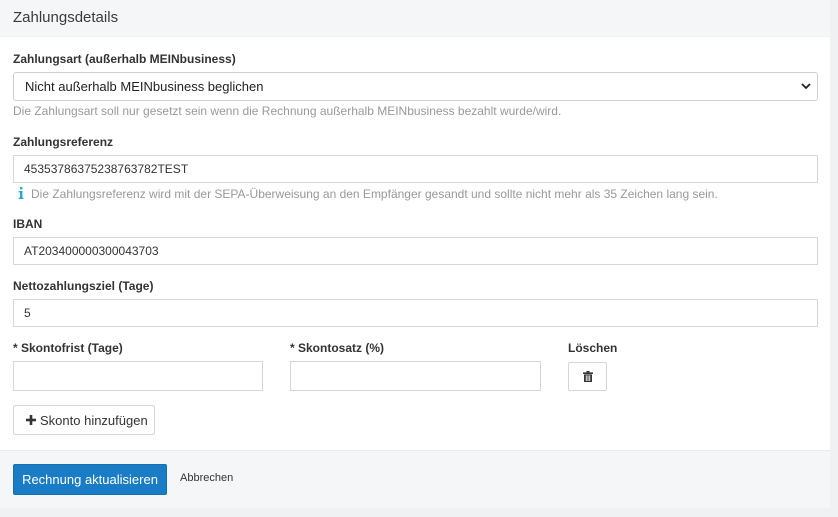  I want to click on payment-method-label: Zahlungsart (außerhalb MEINbusiness), so click(124, 59).